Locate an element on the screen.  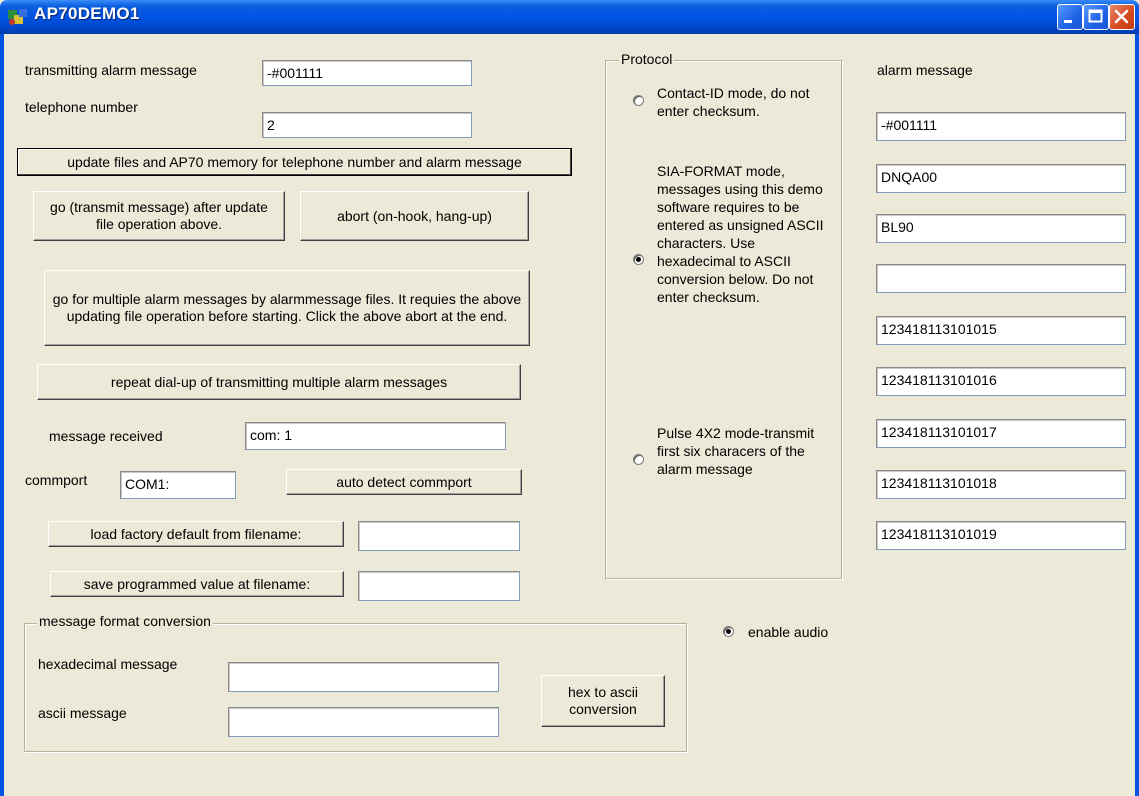
enable-audio-radio is located at coordinates (728, 631).